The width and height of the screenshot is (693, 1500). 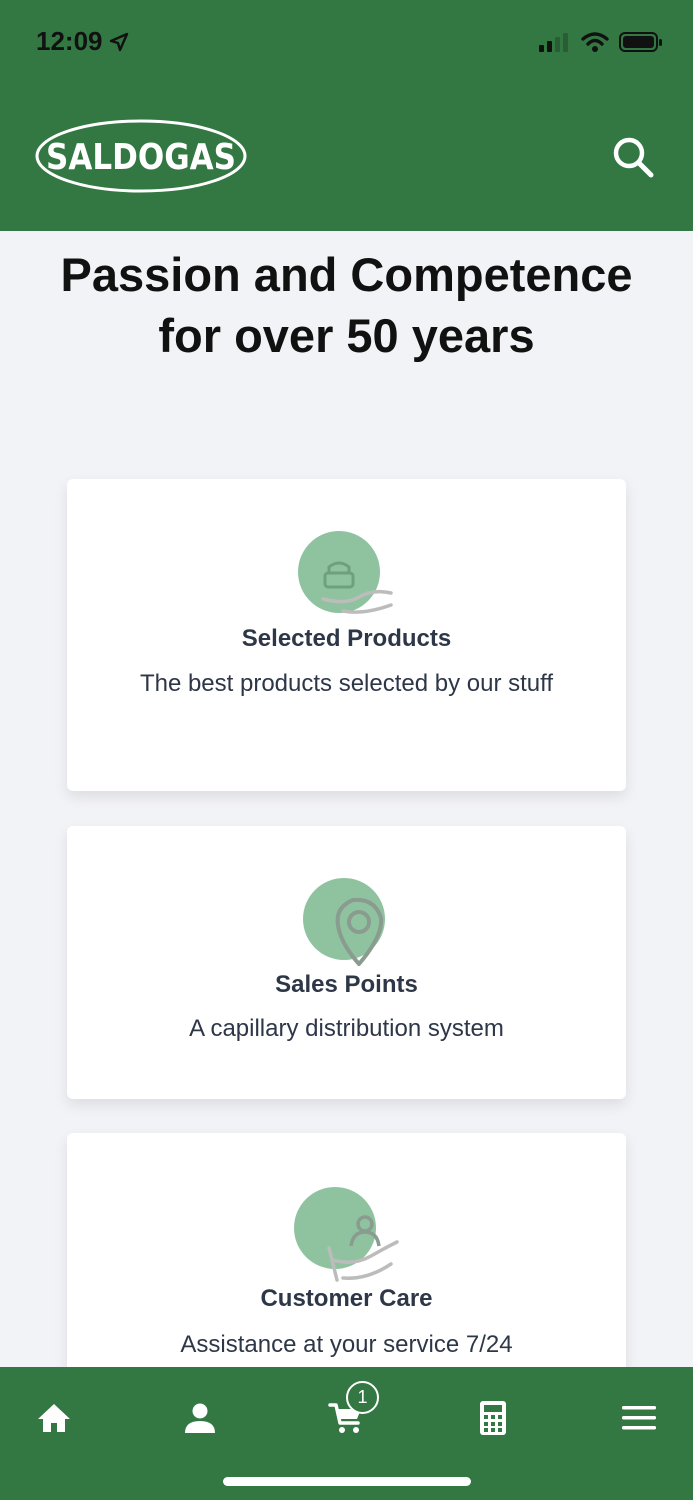 I want to click on battery-icon, so click(x=640, y=42).